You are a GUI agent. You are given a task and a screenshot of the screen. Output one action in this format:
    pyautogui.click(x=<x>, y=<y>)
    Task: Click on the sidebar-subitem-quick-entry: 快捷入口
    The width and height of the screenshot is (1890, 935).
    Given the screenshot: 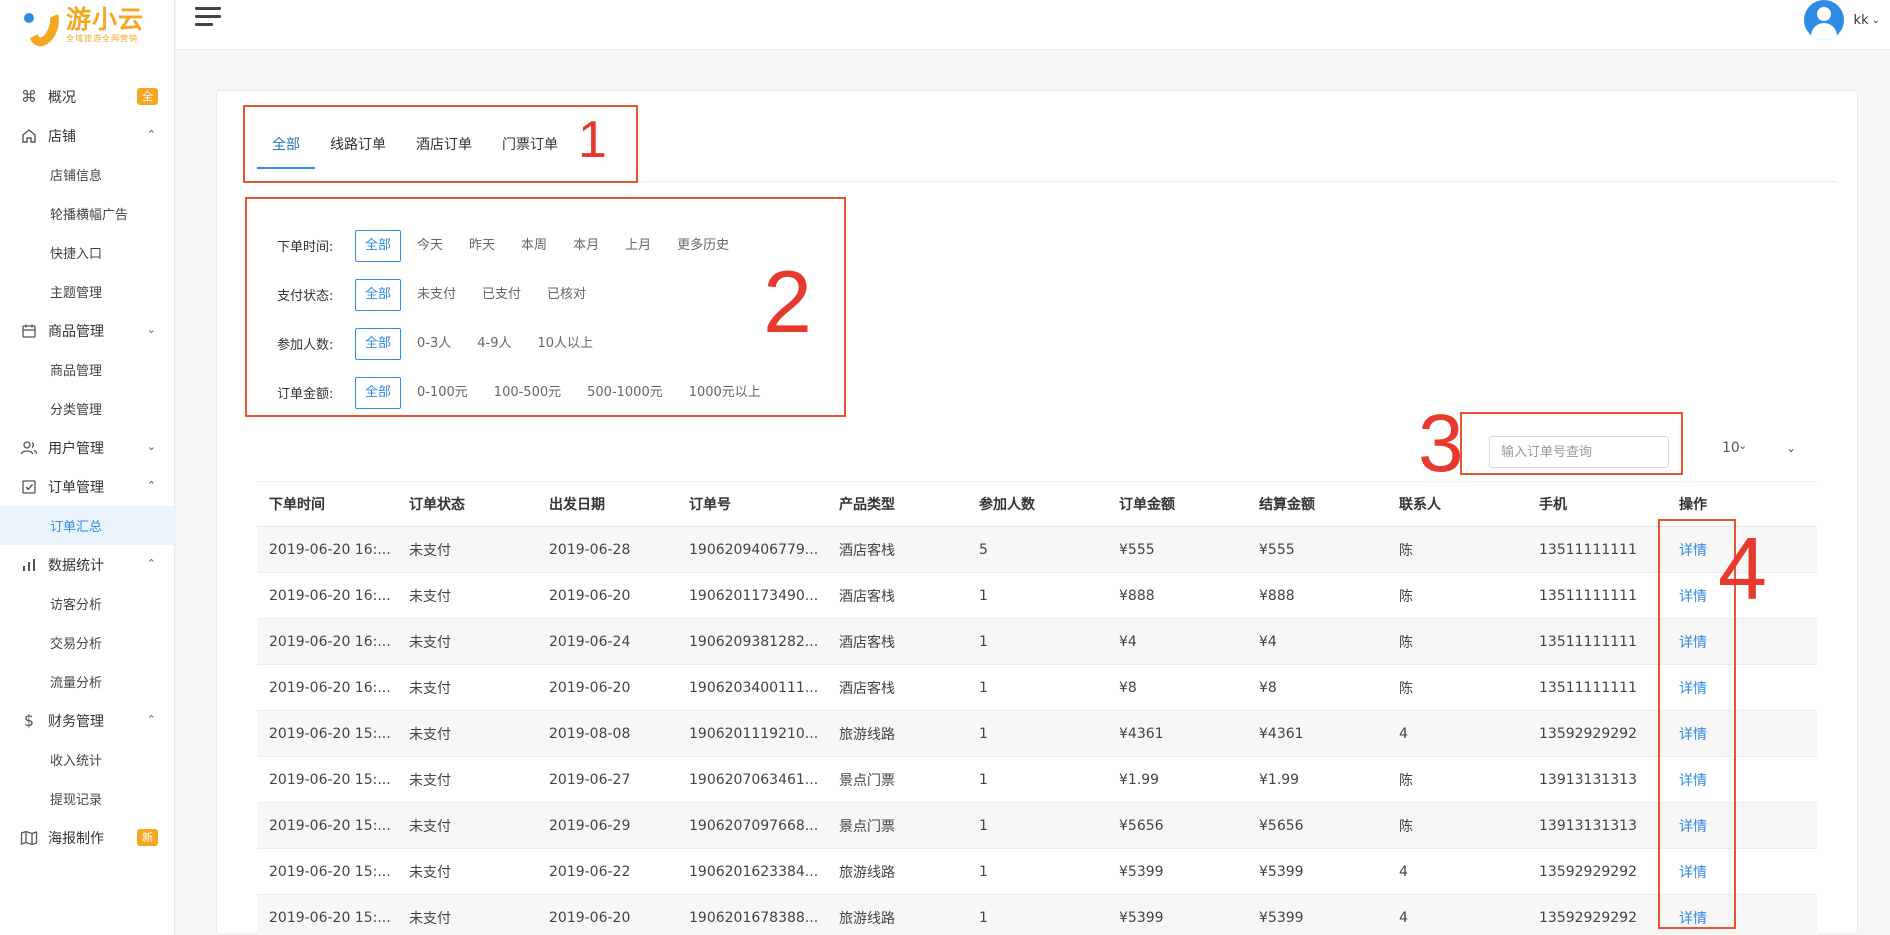 What is the action you would take?
    pyautogui.click(x=87, y=252)
    